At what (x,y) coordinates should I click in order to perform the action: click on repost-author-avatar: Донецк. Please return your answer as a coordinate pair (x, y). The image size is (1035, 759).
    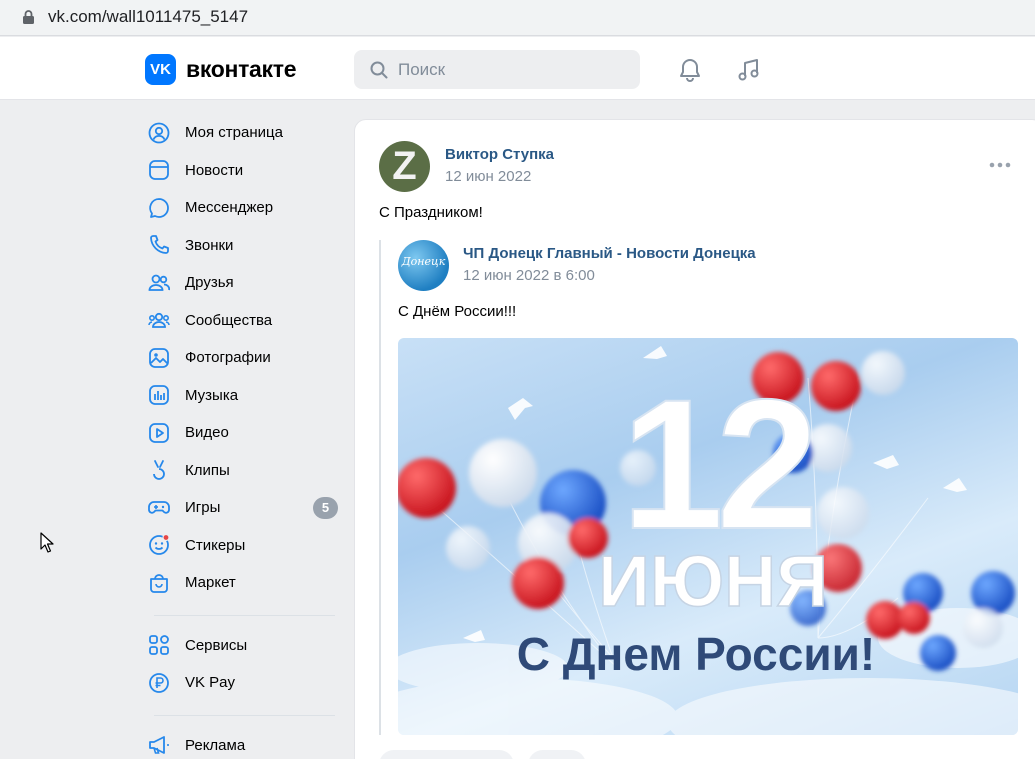
    Looking at the image, I should click on (423, 265).